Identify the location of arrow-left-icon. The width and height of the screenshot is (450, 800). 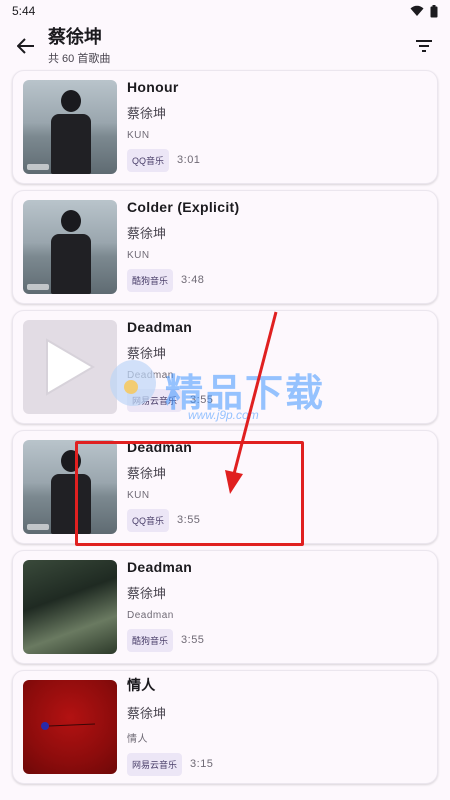
(25, 46).